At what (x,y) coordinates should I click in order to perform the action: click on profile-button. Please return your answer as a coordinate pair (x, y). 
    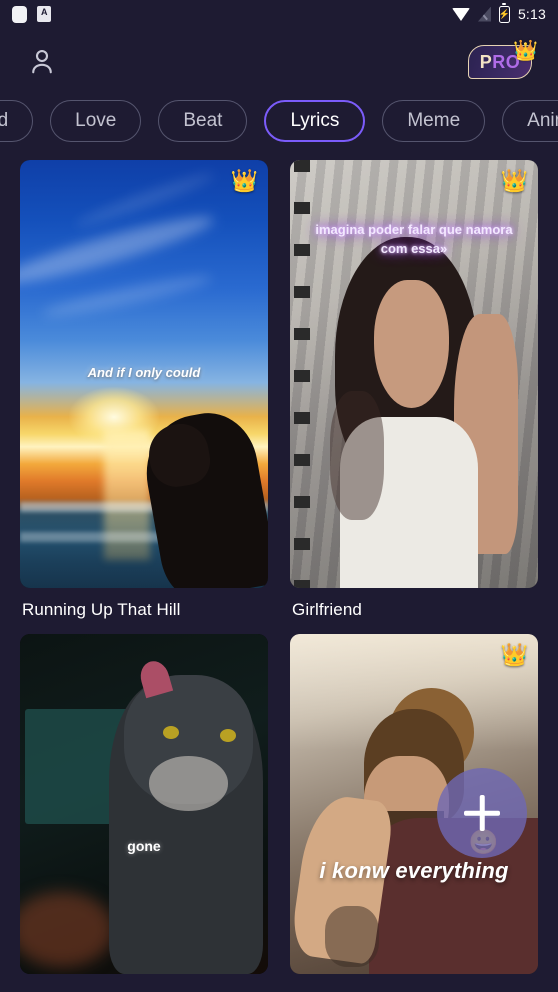
    Looking at the image, I should click on (42, 61).